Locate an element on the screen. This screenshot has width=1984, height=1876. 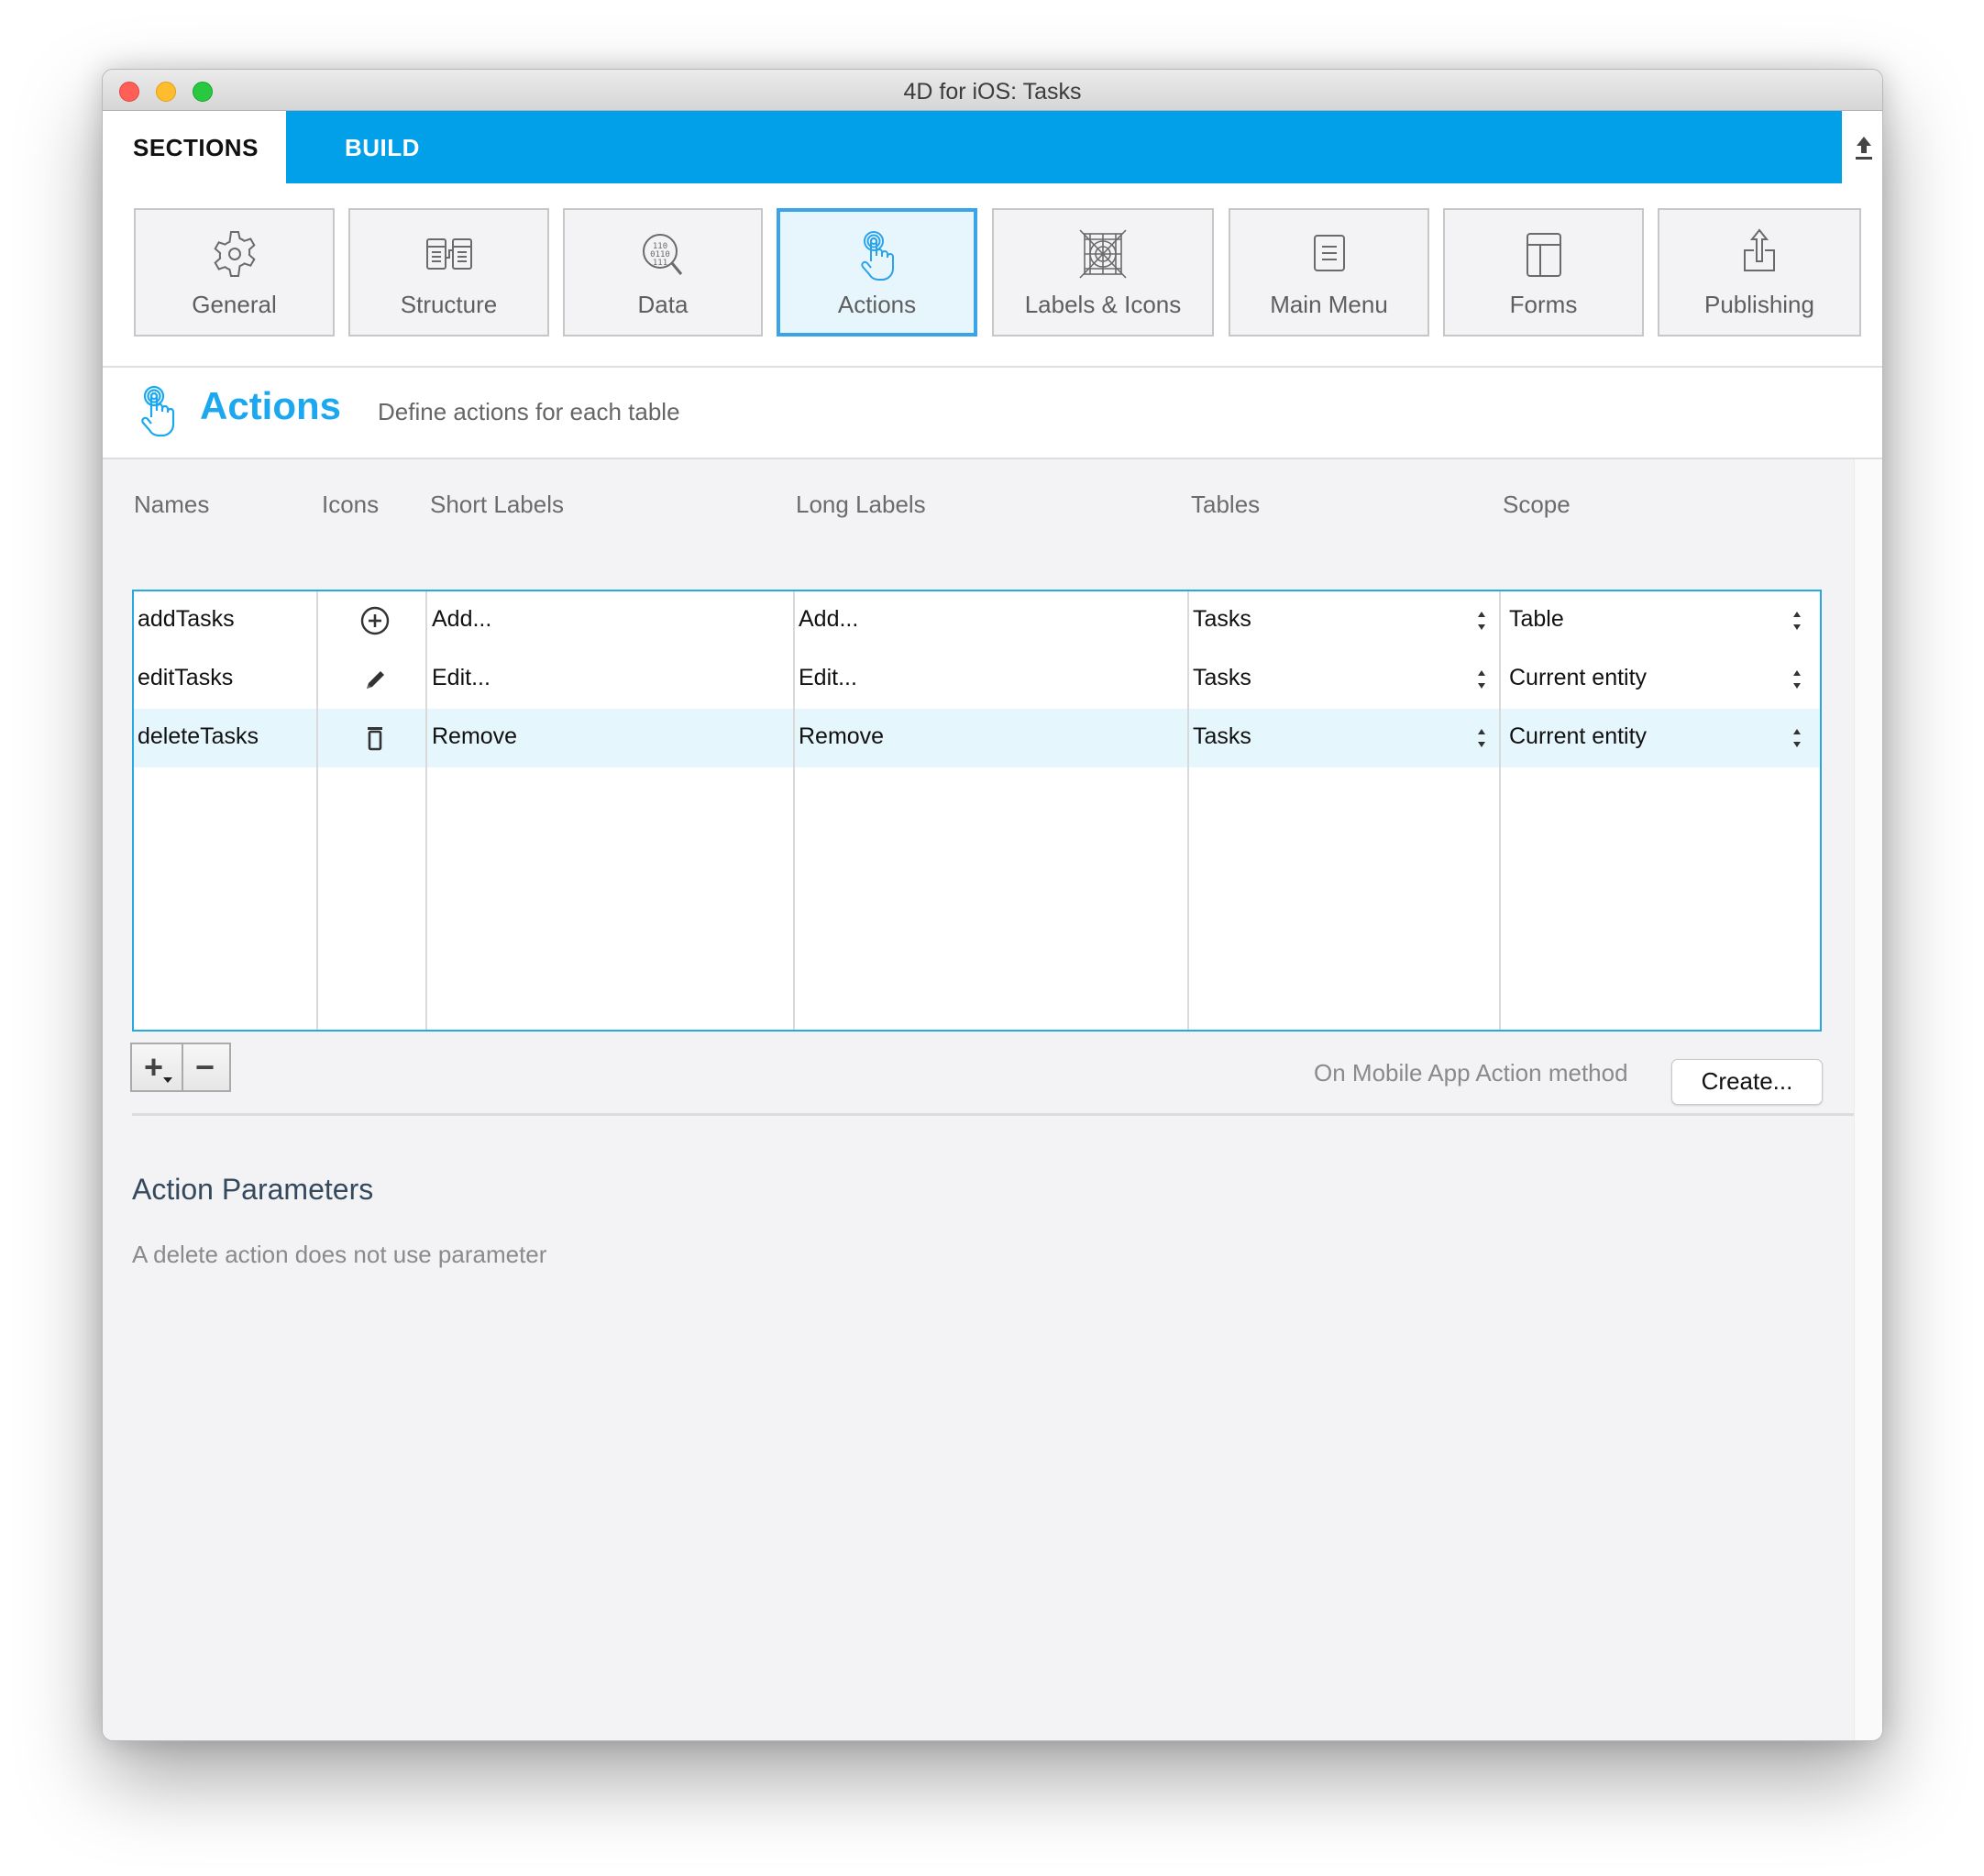
section-labels-icons-label: Labels & Icons is located at coordinates (1103, 304).